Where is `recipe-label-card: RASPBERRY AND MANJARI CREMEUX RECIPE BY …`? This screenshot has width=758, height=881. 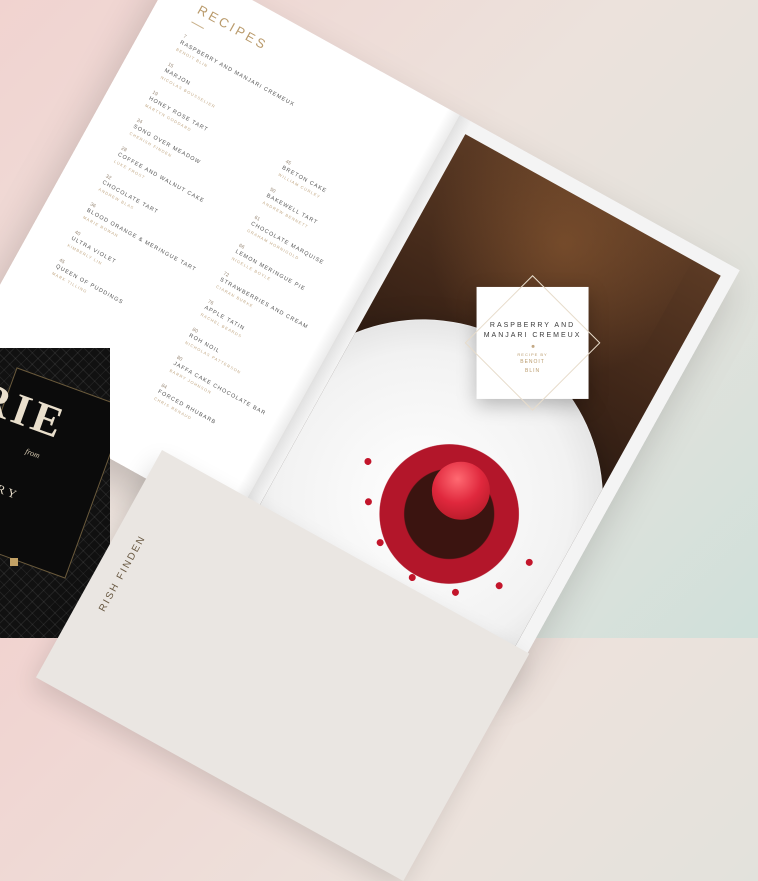 recipe-label-card: RASPBERRY AND MANJARI CREMEUX RECIPE BY … is located at coordinates (532, 343).